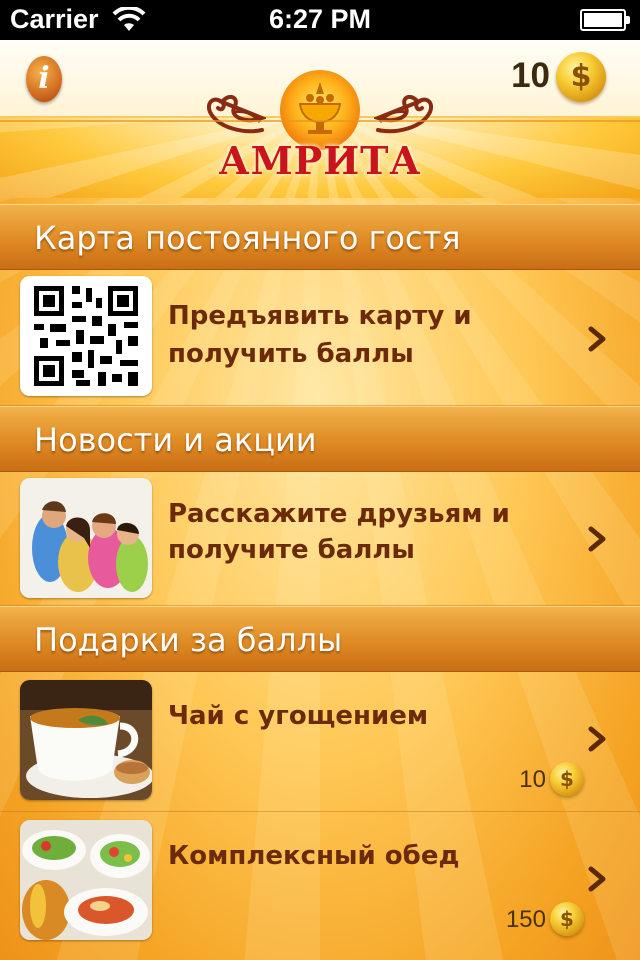 The height and width of the screenshot is (960, 640). What do you see at coordinates (236, 114) in the screenshot?
I see `swan-left-icon` at bounding box center [236, 114].